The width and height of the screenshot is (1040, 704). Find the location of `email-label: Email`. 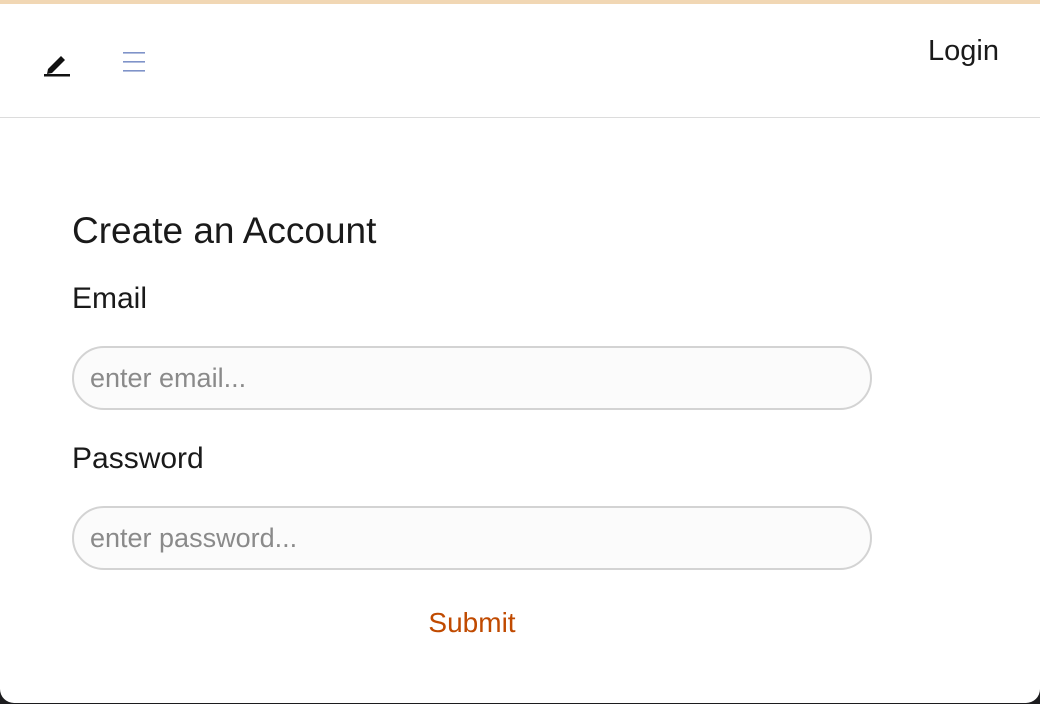

email-label: Email is located at coordinates (110, 298).